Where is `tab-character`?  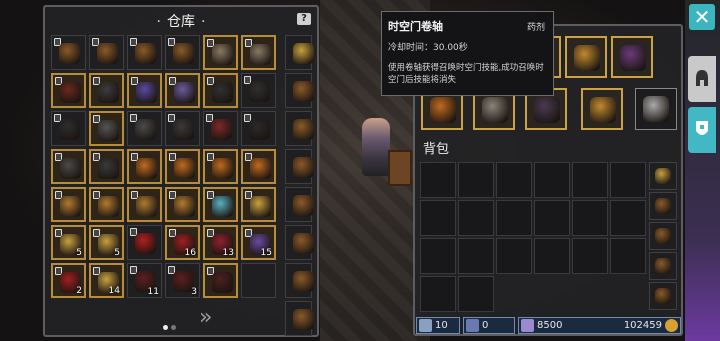
tab-character is located at coordinates (702, 79).